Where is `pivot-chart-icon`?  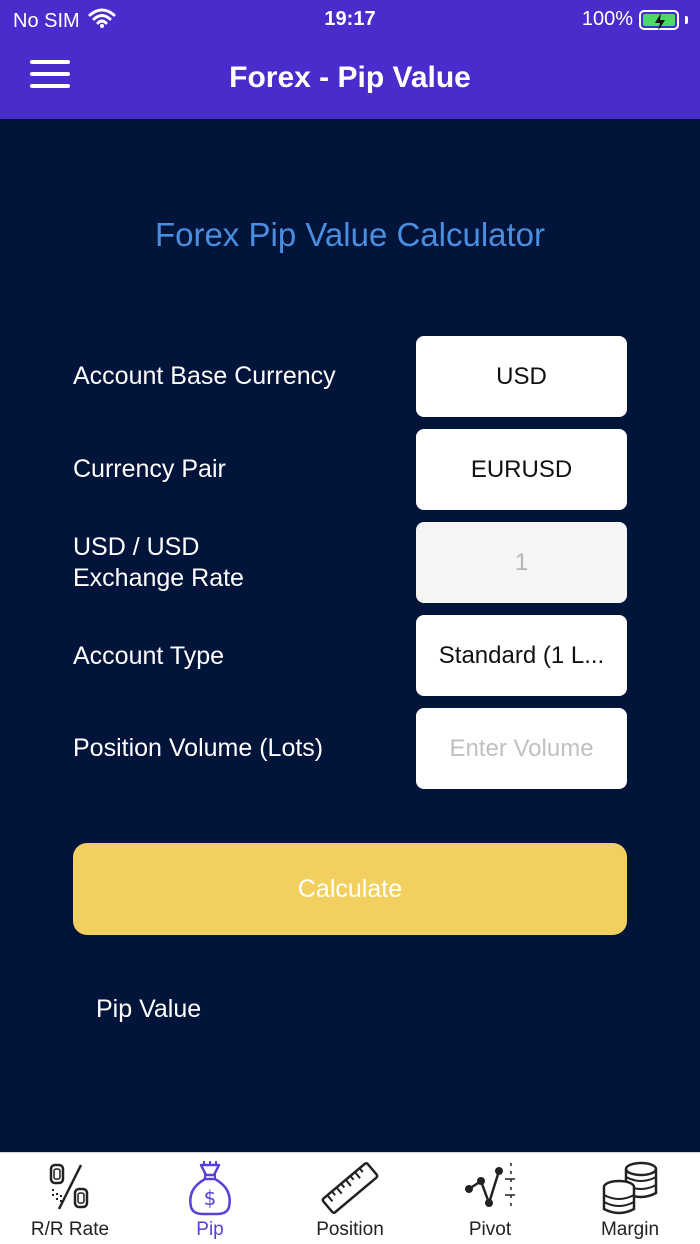 pivot-chart-icon is located at coordinates (490, 1188).